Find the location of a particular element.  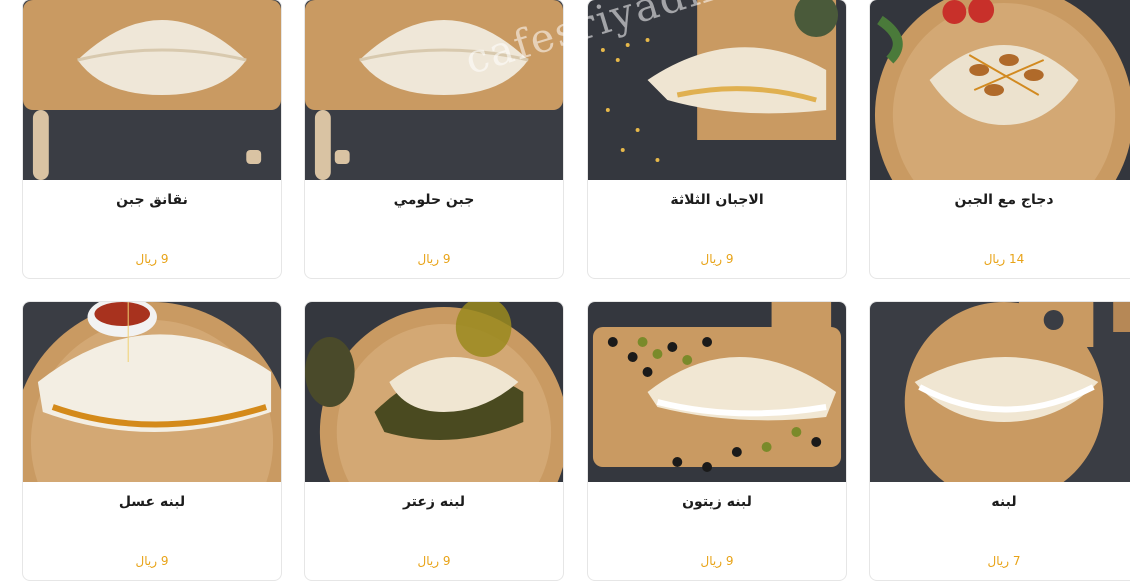

menu-item-card: جبن حلومي 9 ريال is located at coordinates (434, 139).